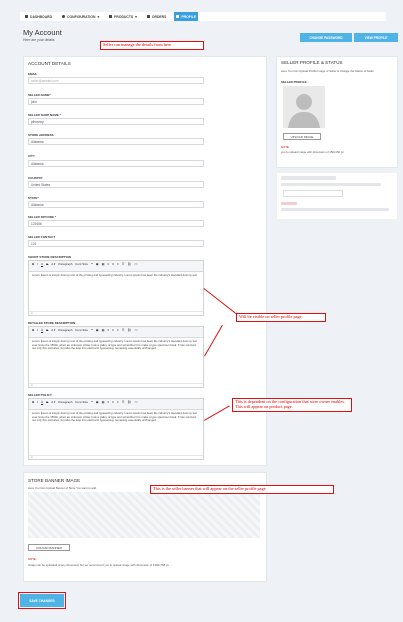 This screenshot has width=403, height=622. I want to click on country-label: COUNTRY, so click(35, 178).